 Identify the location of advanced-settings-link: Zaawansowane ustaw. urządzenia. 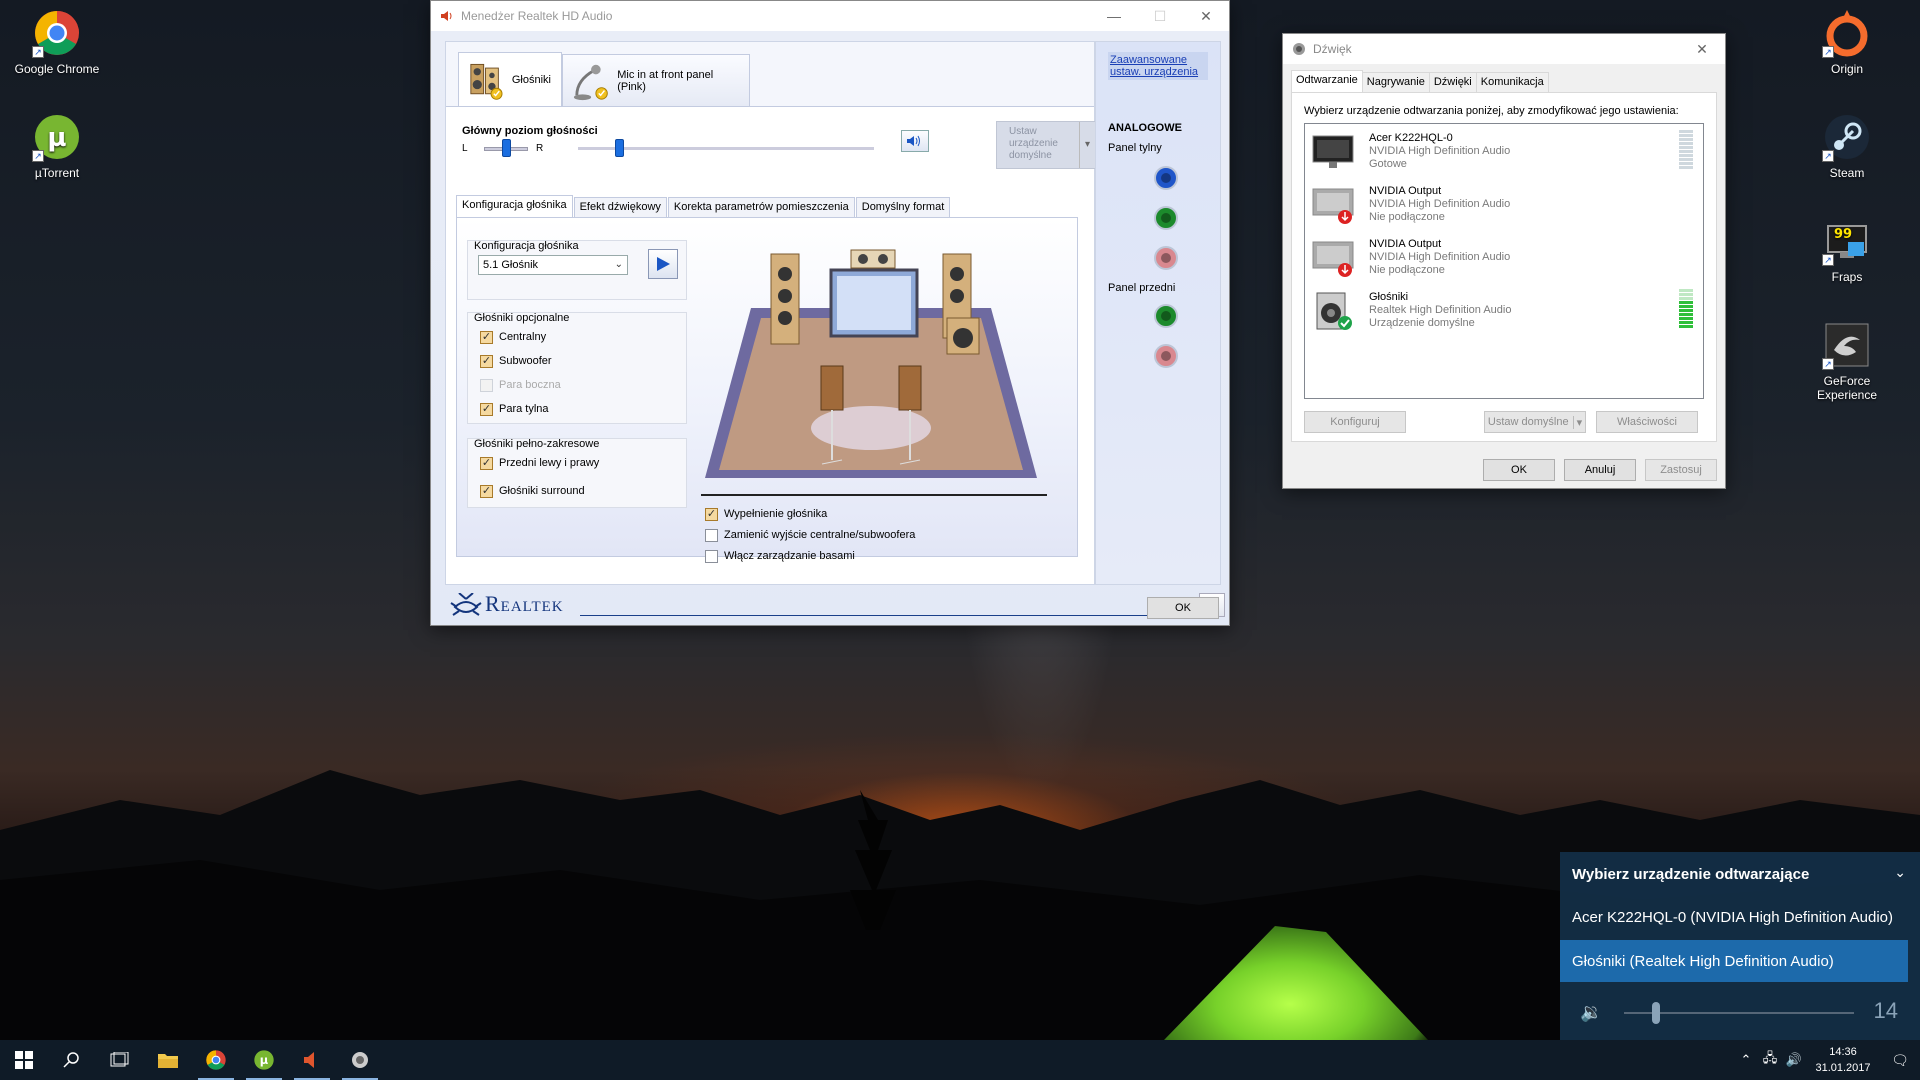
(1158, 66).